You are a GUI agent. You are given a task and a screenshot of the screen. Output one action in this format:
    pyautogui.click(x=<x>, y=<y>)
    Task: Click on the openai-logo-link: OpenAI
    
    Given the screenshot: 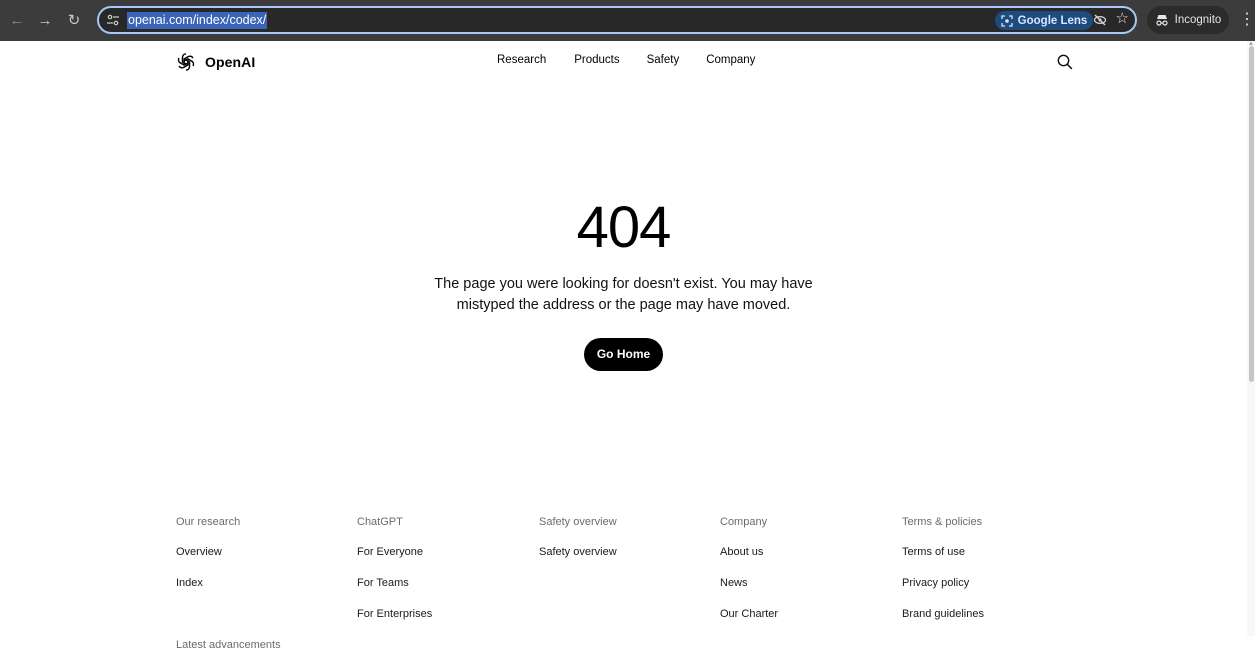 What is the action you would take?
    pyautogui.click(x=215, y=62)
    